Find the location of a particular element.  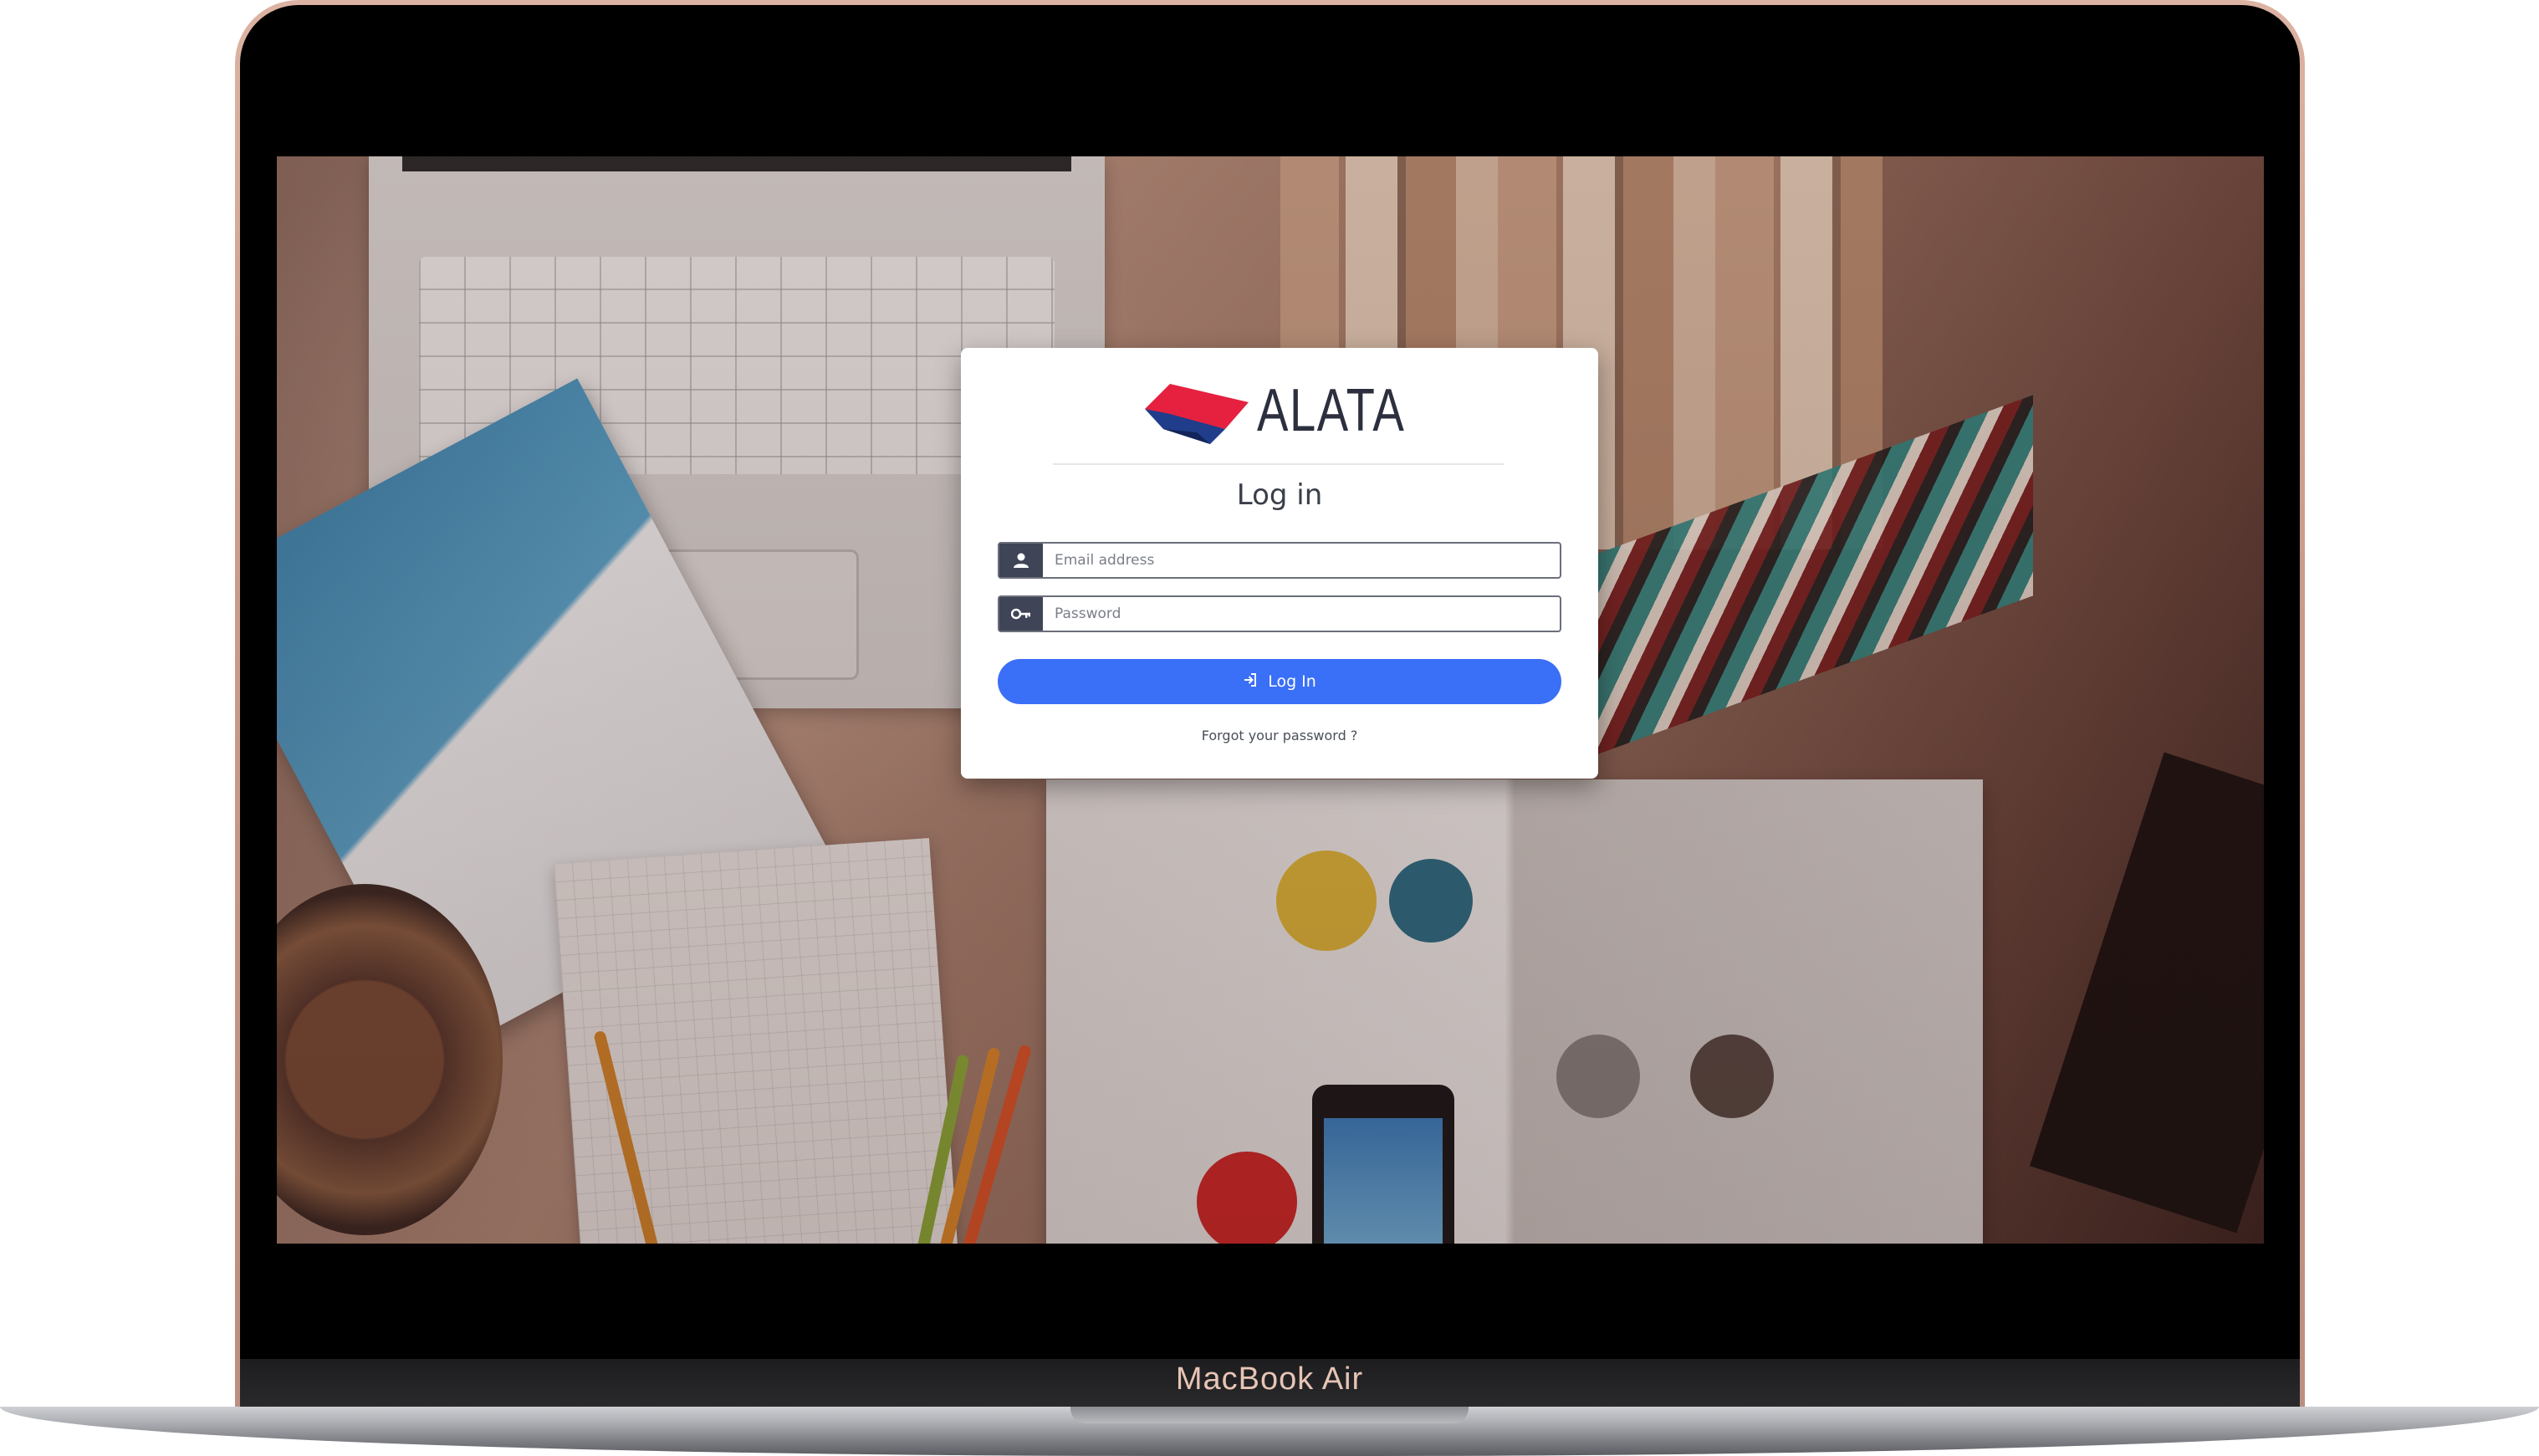

key-icon is located at coordinates (1021, 614).